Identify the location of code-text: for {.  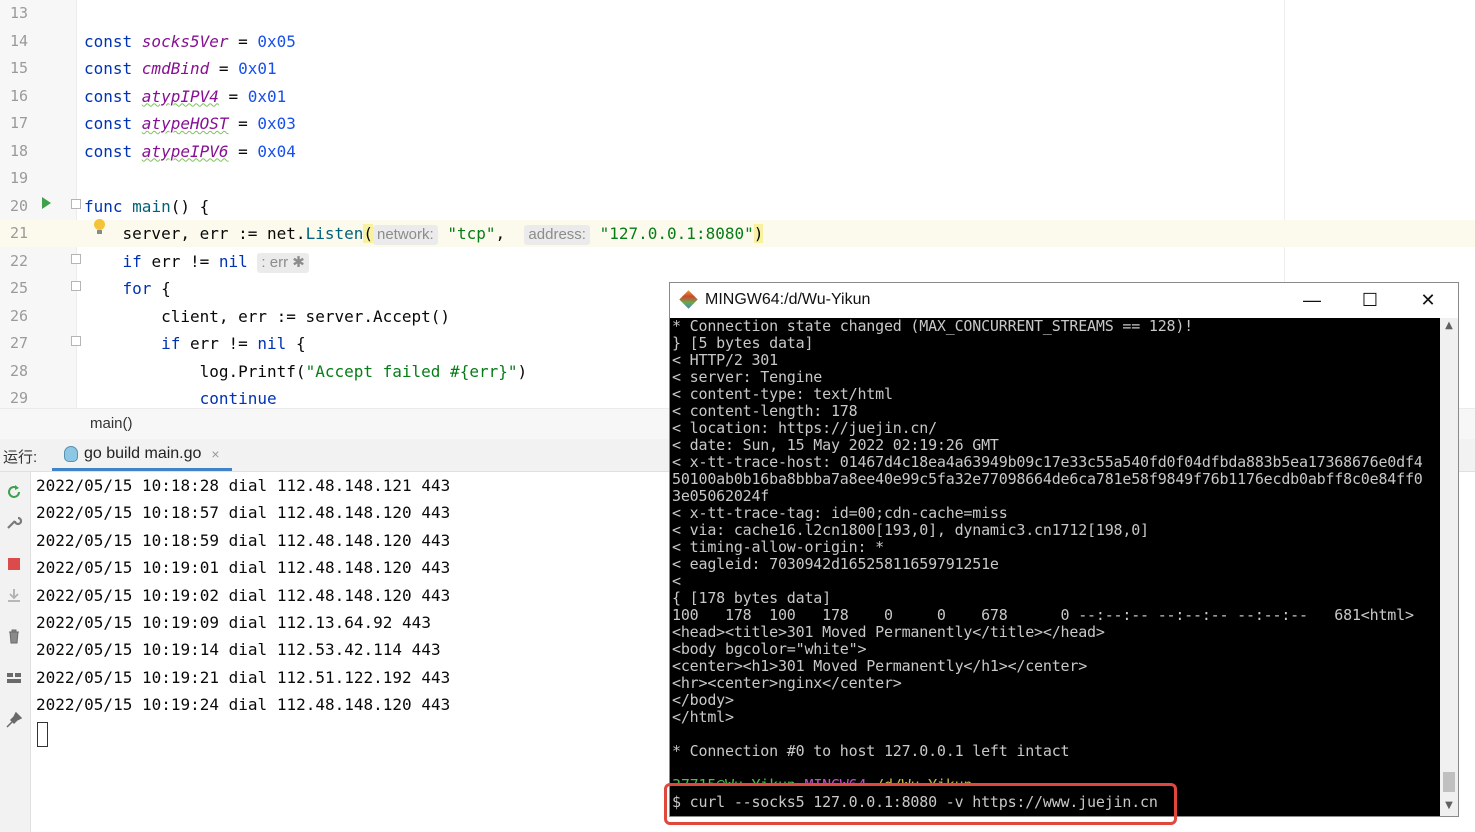
(127, 288).